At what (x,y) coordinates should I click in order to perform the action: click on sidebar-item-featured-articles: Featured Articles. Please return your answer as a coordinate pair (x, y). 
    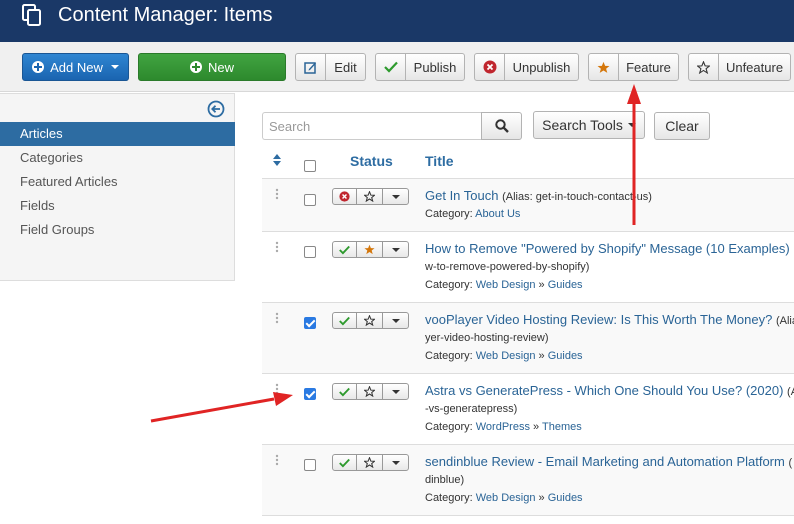
    Looking at the image, I should click on (117, 182).